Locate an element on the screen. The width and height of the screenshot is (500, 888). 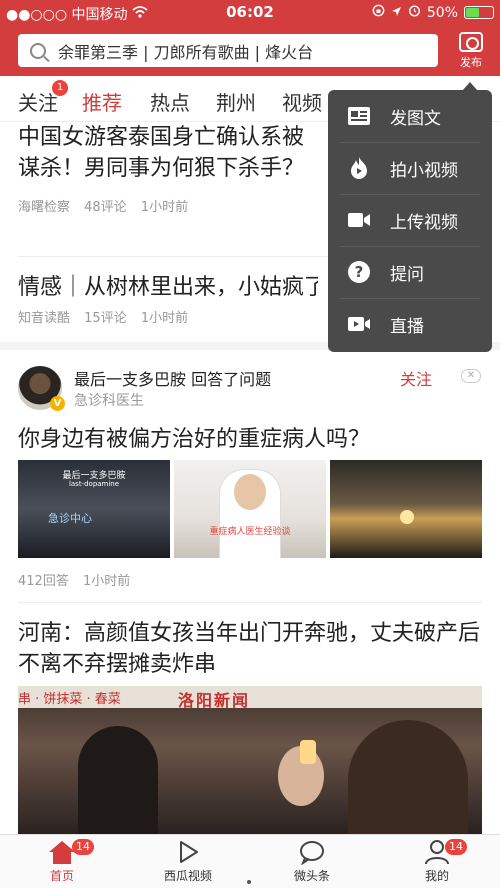
bottom-tab-xigua-video: 西瓜视频 is located at coordinates (188, 861).